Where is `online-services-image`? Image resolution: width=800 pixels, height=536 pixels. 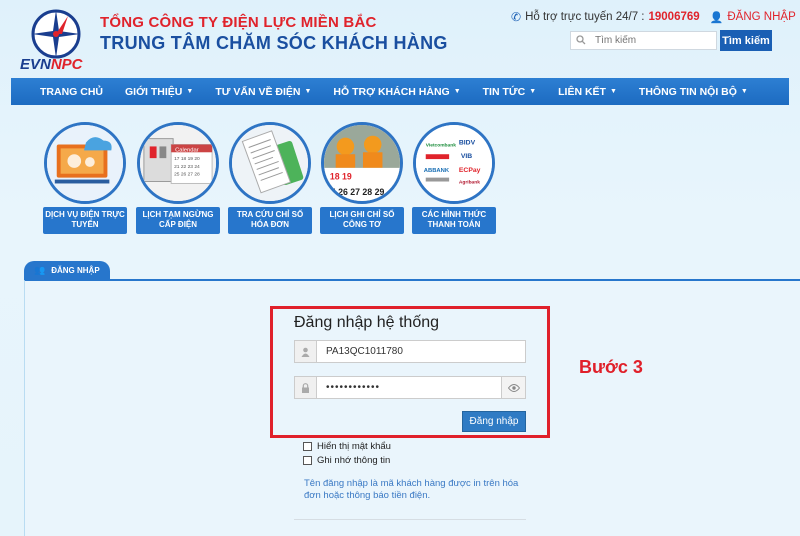 online-services-image is located at coordinates (85, 163).